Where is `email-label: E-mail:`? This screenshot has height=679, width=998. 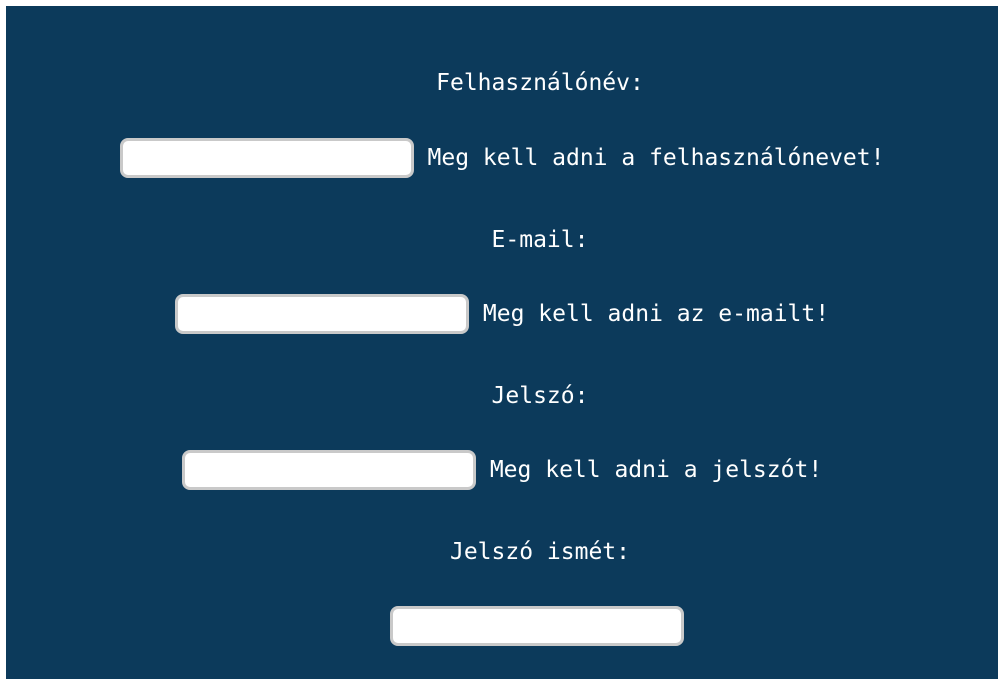
email-label: E-mail: is located at coordinates (540, 240).